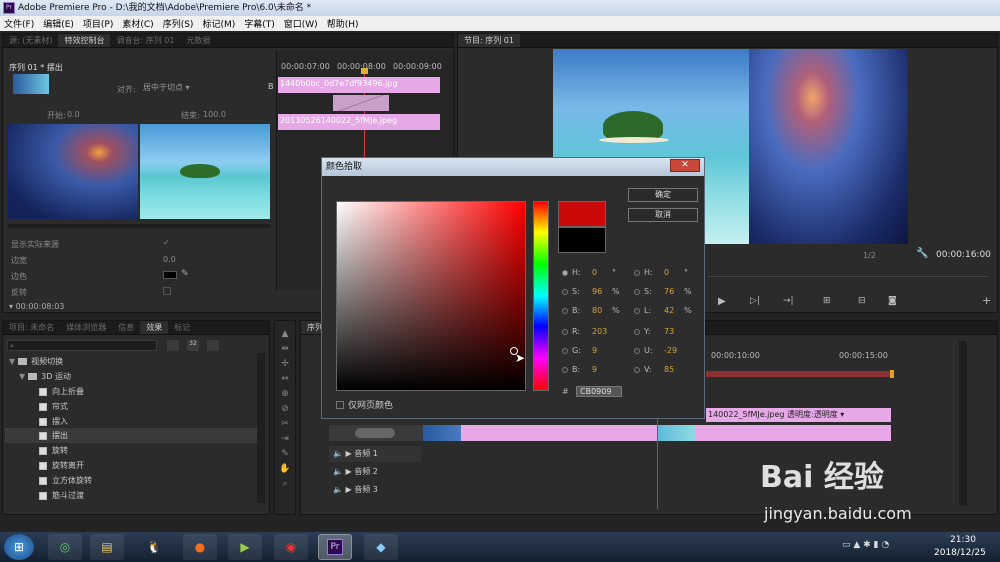 The image size is (1000, 562). I want to click on wrench-icon: 🔧, so click(922, 253).